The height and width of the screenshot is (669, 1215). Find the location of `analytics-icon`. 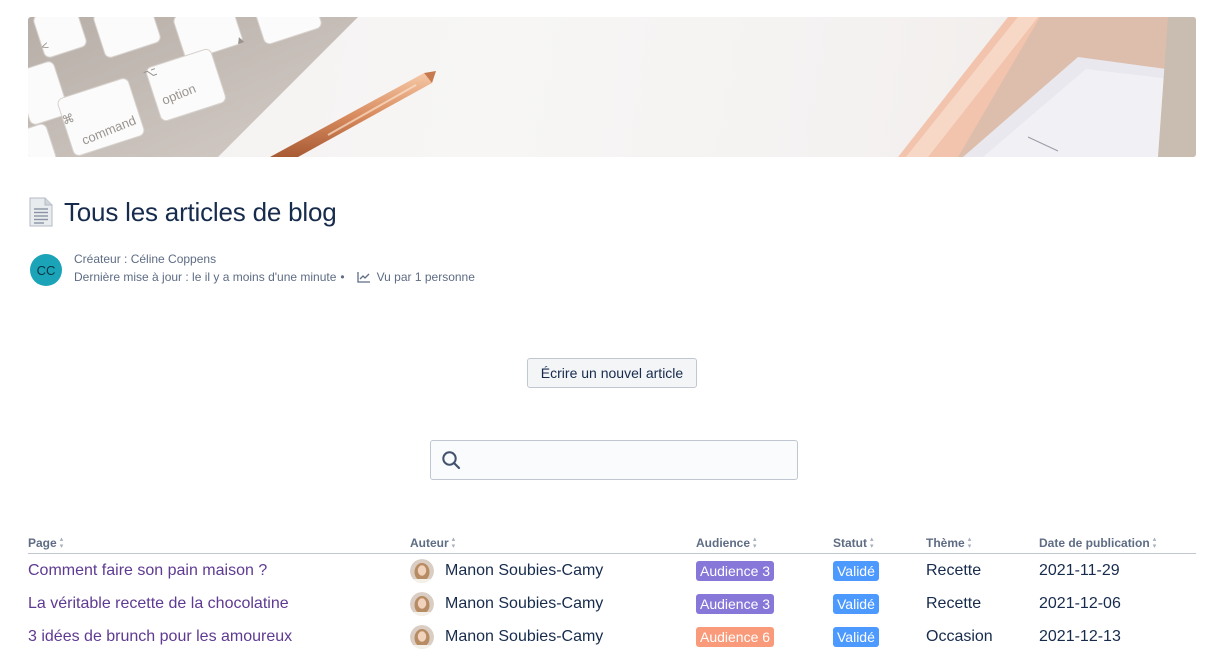

analytics-icon is located at coordinates (363, 277).